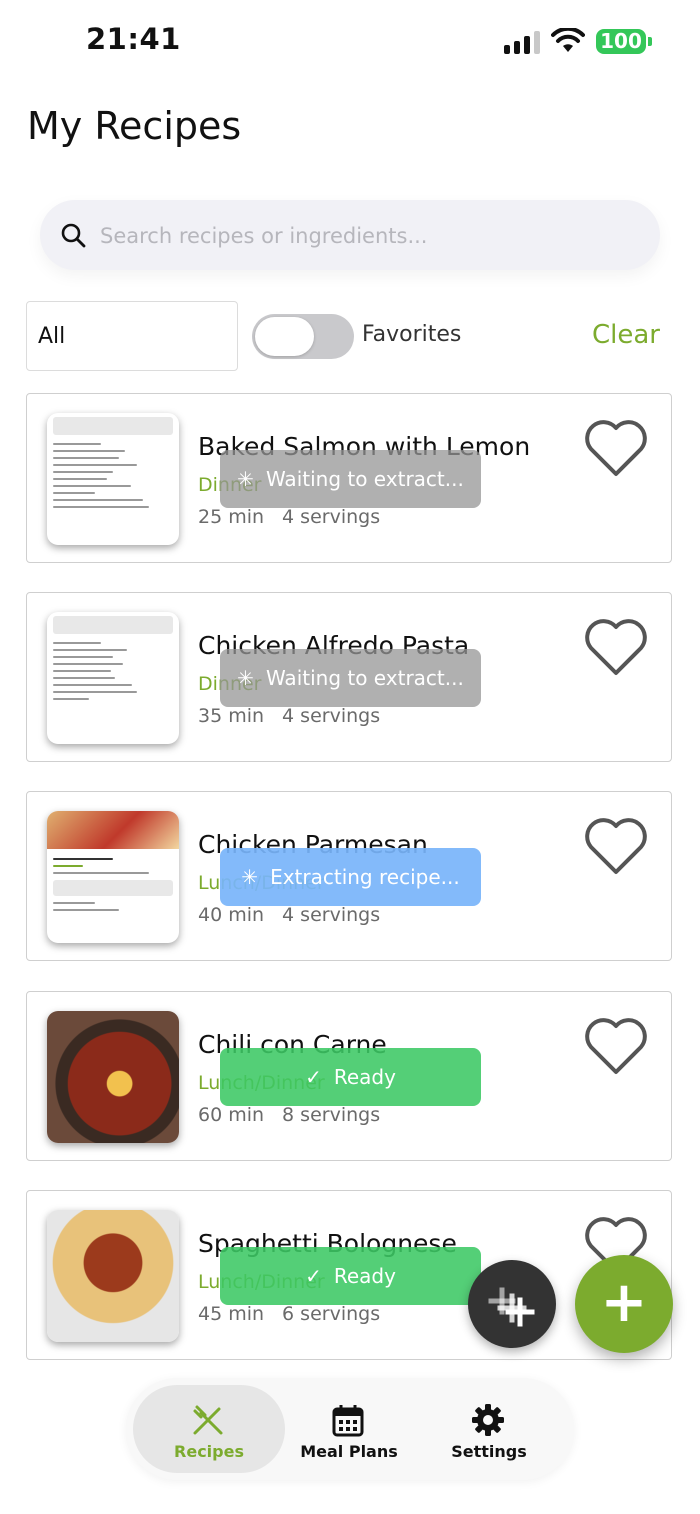 The width and height of the screenshot is (700, 1514). What do you see at coordinates (133, 39) in the screenshot?
I see `status-time: 21:41` at bounding box center [133, 39].